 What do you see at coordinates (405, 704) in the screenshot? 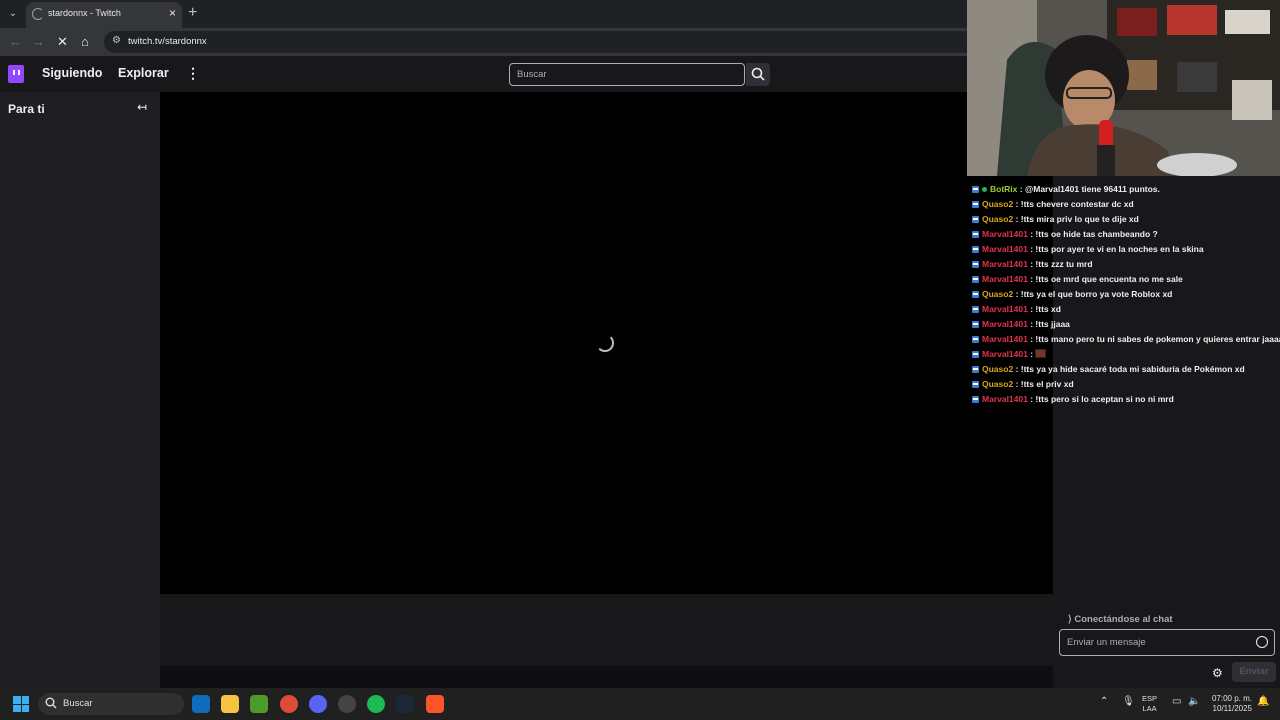
I see `steam-app-icon` at bounding box center [405, 704].